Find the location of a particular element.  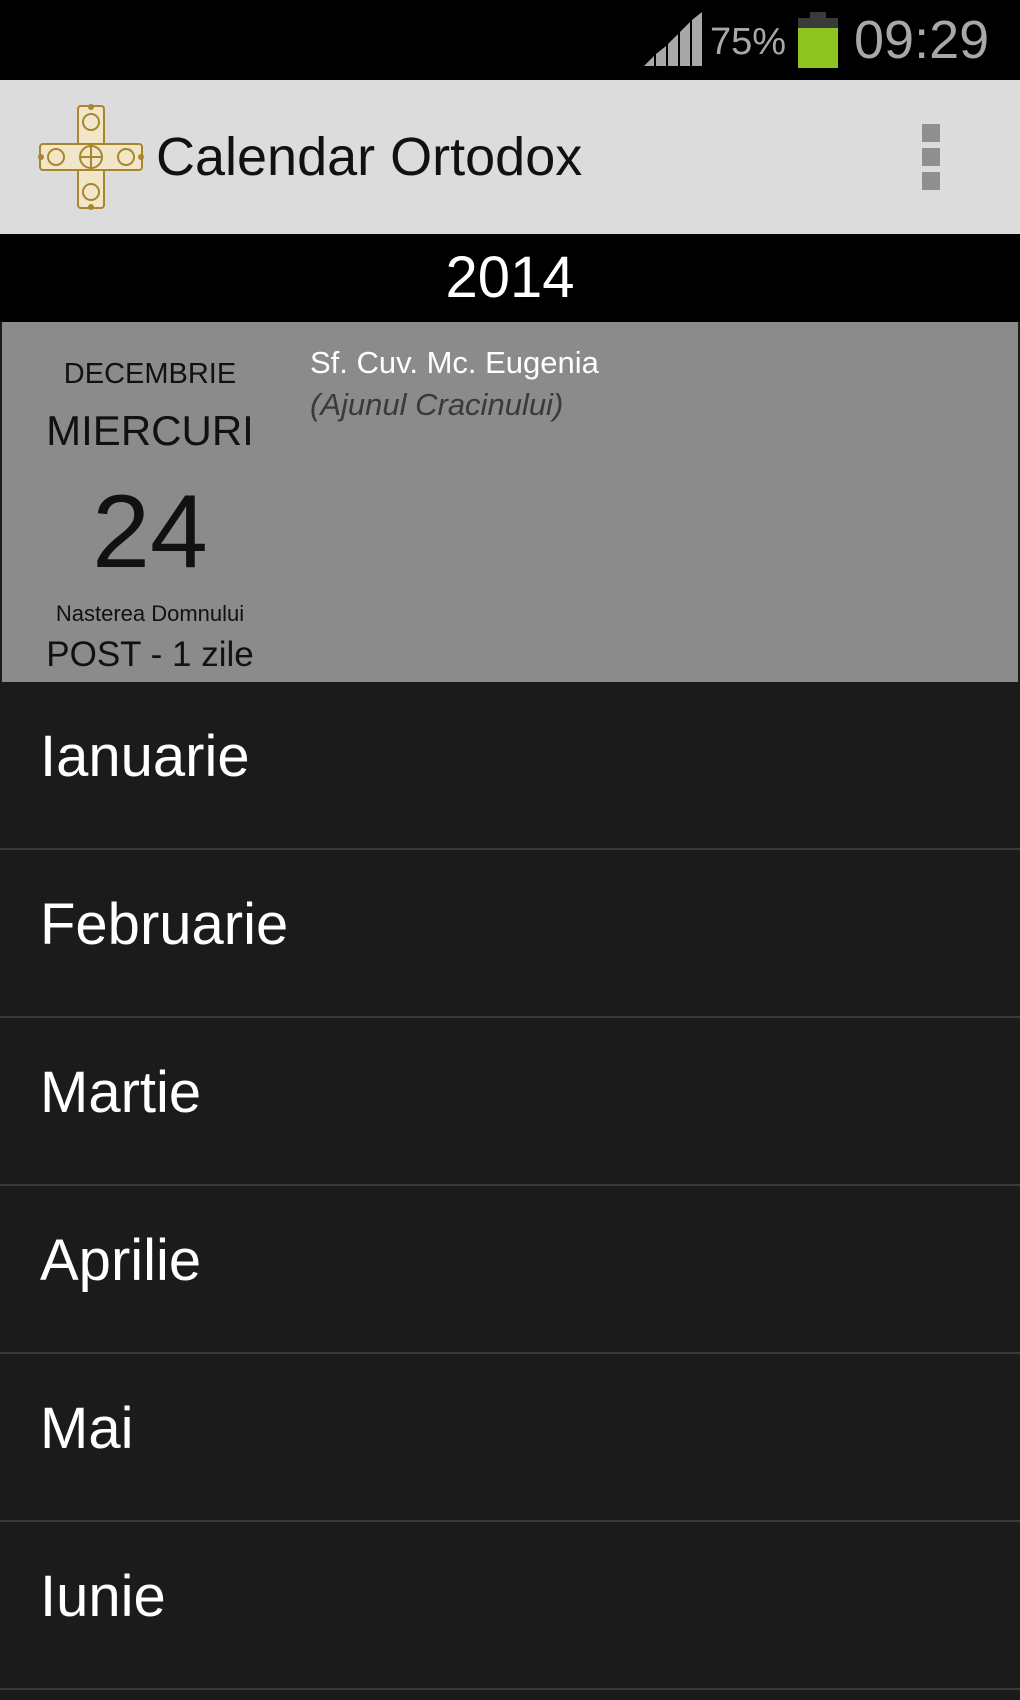

action-bar: Calendar Ortodox is located at coordinates (510, 157).